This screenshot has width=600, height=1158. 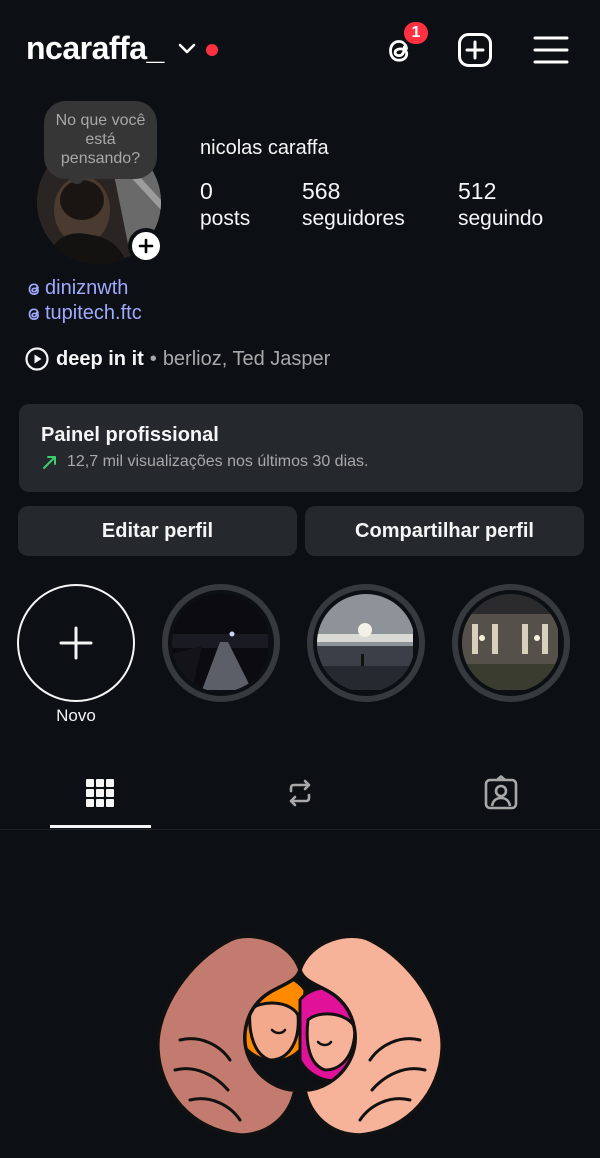 I want to click on following-label: seguindo, so click(x=501, y=218).